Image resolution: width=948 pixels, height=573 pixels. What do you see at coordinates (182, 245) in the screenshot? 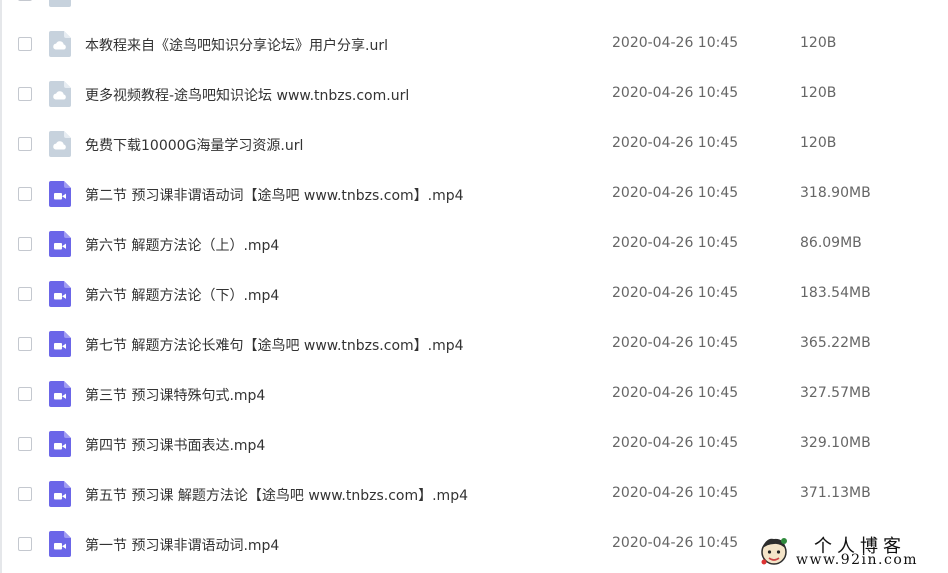
I see `file-name: 第六节 解题方法论（上）.mp4` at bounding box center [182, 245].